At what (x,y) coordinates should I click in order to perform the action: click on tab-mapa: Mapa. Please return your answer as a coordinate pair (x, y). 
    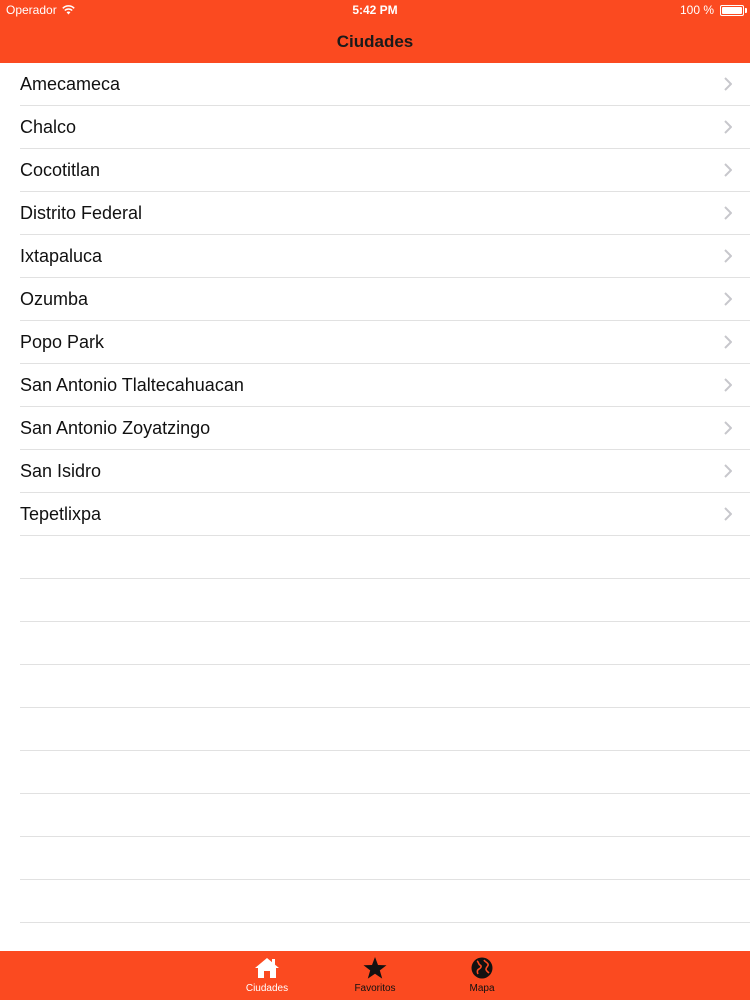
    Looking at the image, I should click on (482, 977).